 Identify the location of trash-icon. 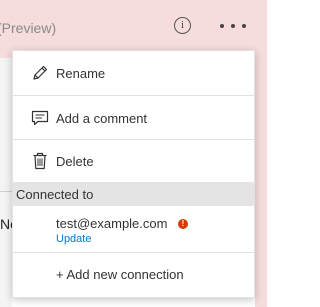
(40, 161).